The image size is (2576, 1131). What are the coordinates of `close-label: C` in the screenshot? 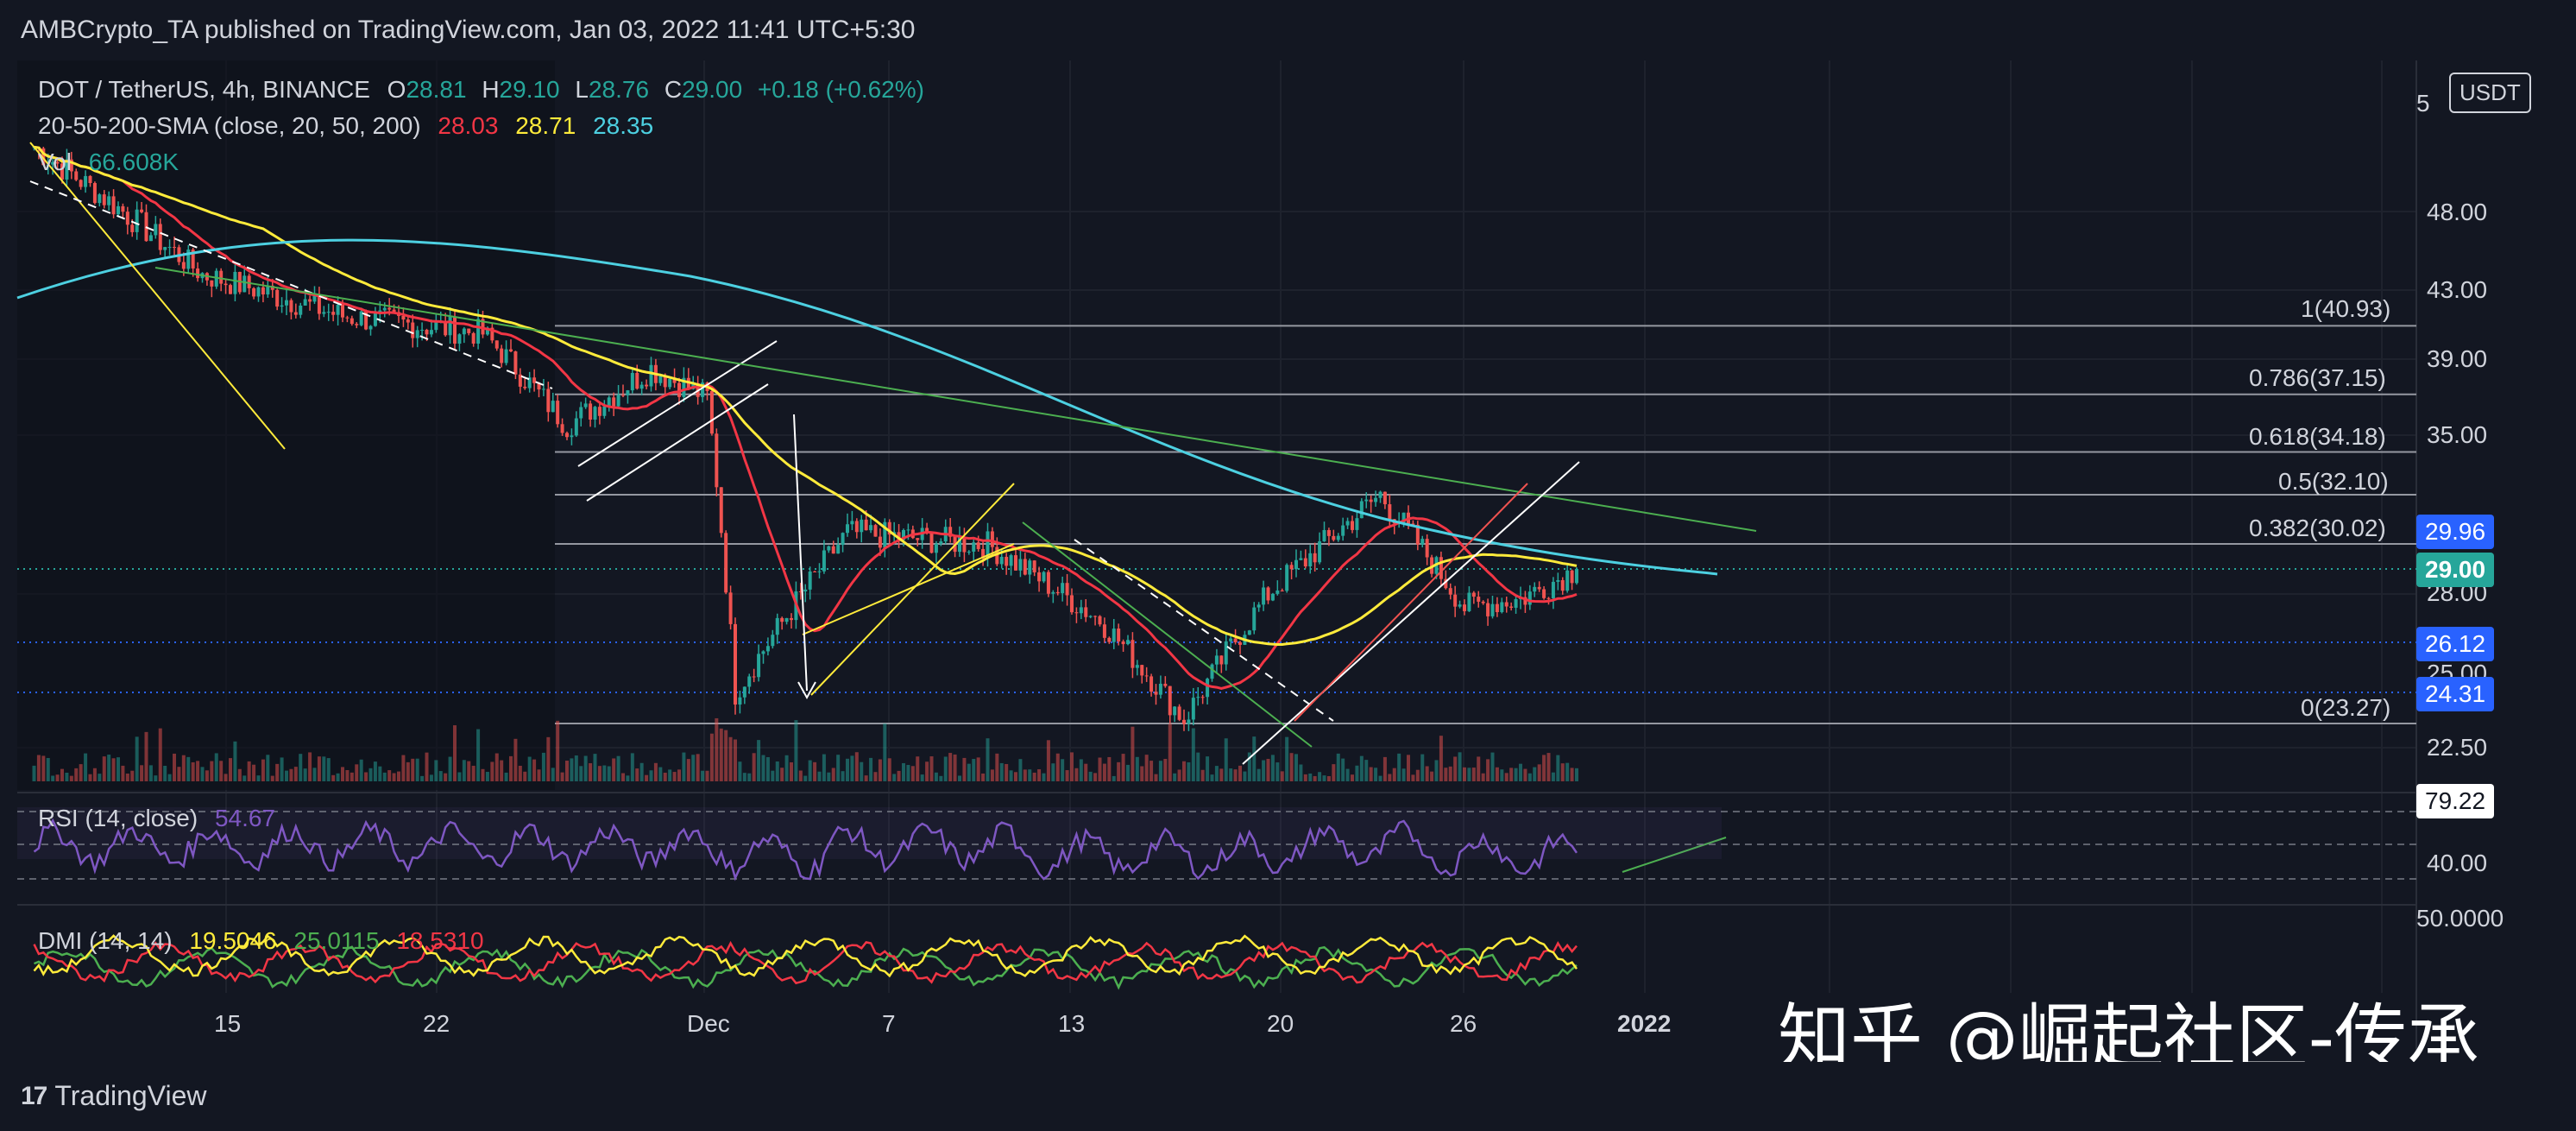 It's located at (673, 90).